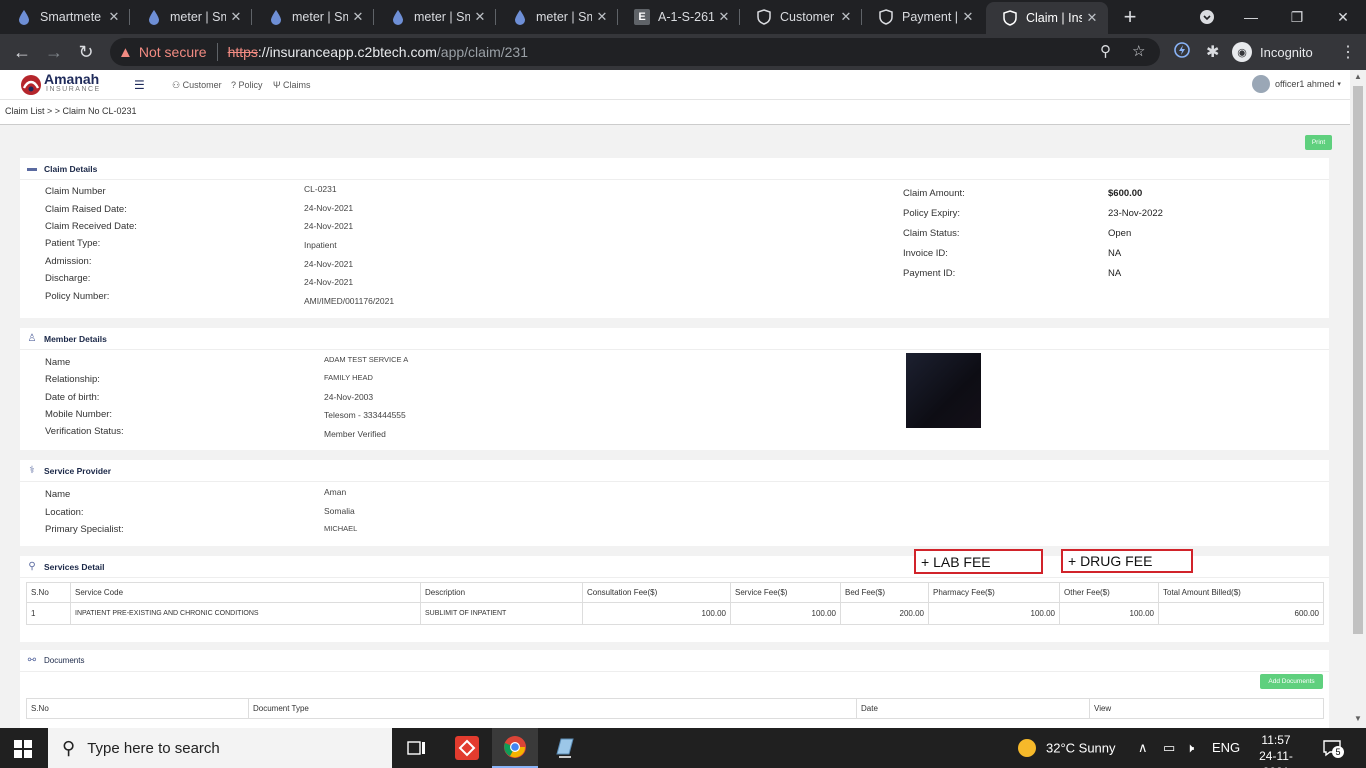  What do you see at coordinates (1318, 142) in the screenshot?
I see `print-button: Print` at bounding box center [1318, 142].